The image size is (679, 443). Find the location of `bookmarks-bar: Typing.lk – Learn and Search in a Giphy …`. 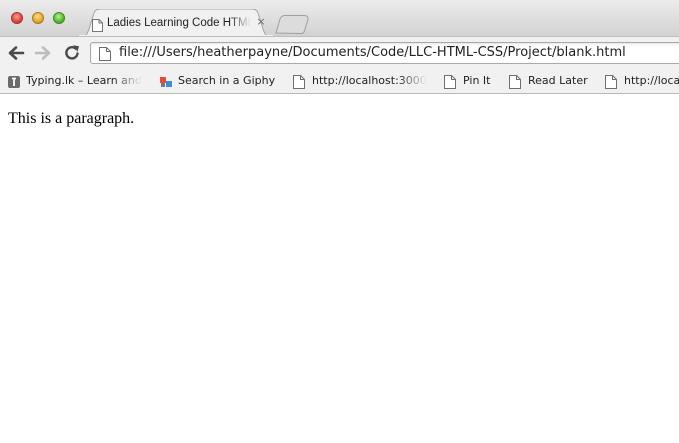

bookmarks-bar: Typing.lk – Learn and Search in a Giphy … is located at coordinates (339, 81).